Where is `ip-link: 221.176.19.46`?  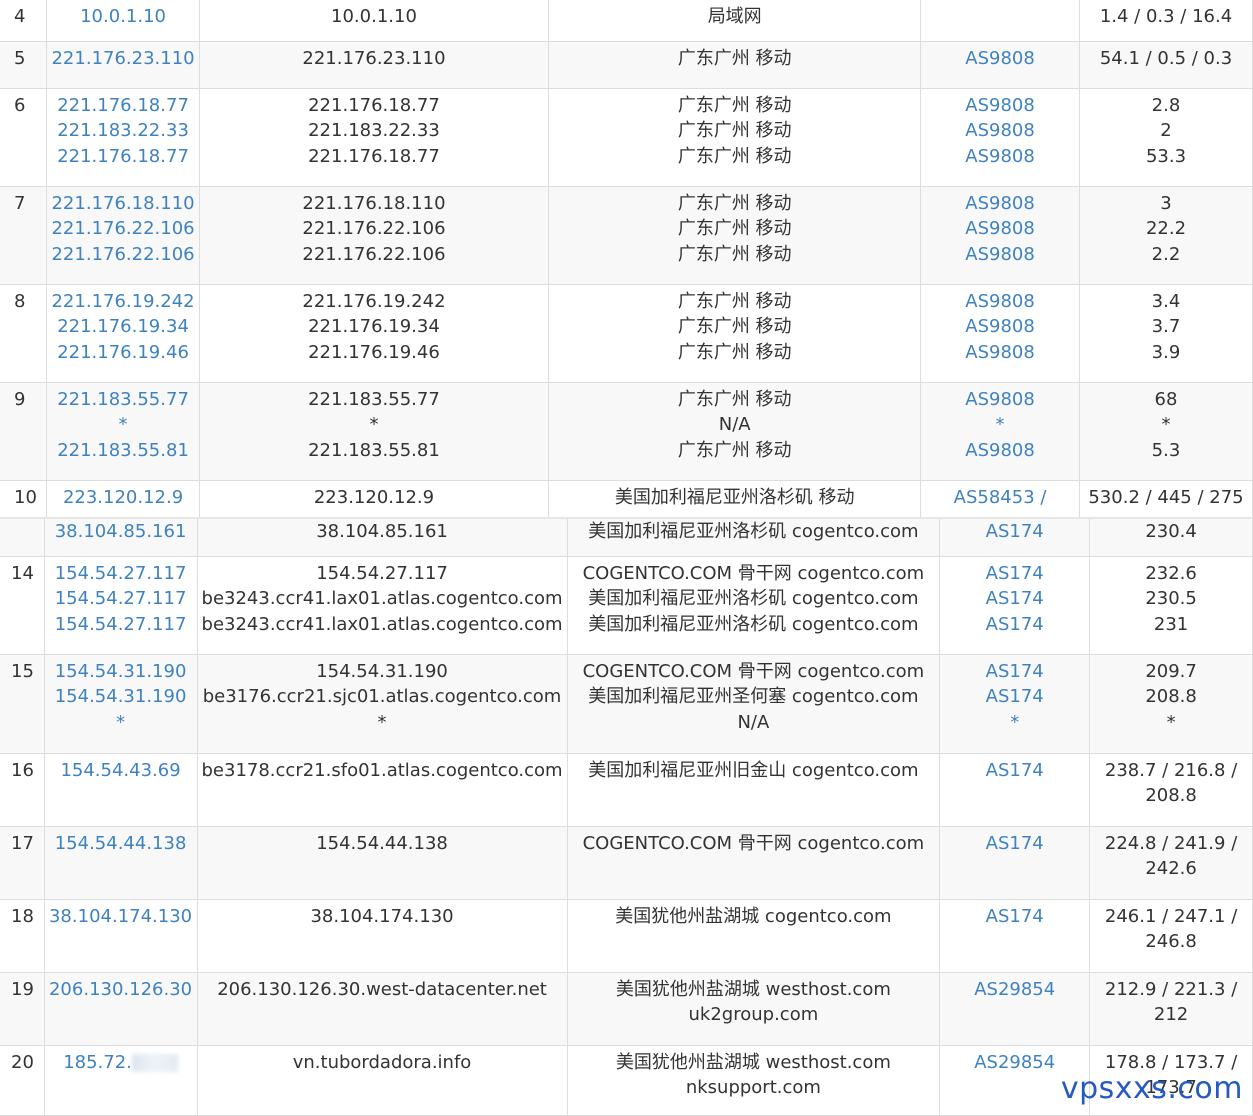 ip-link: 221.176.19.46 is located at coordinates (122, 353).